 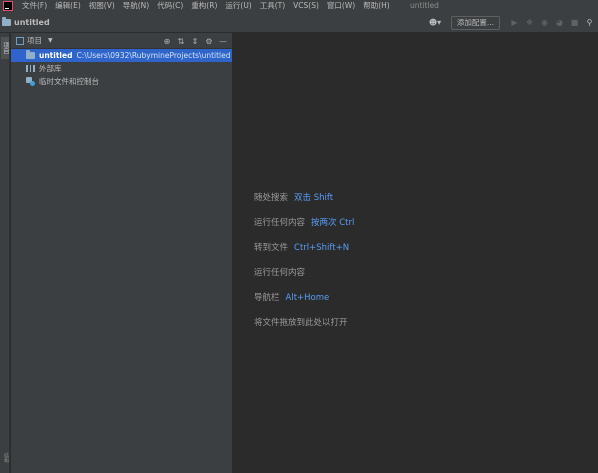 I want to click on menu-file: 文件(F), so click(x=34, y=6).